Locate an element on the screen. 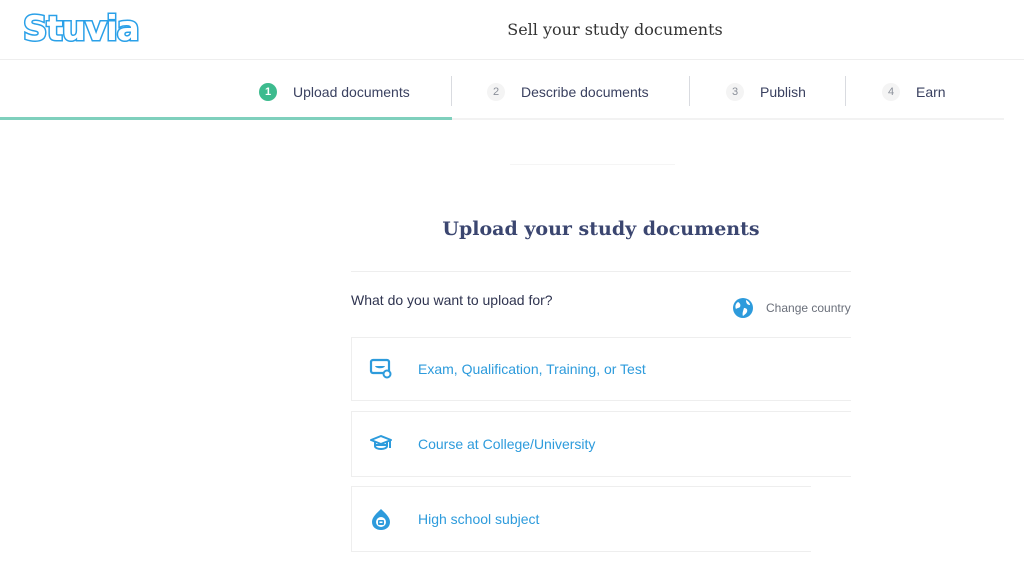 The width and height of the screenshot is (1024, 576). change-country-label: Change country is located at coordinates (808, 308).